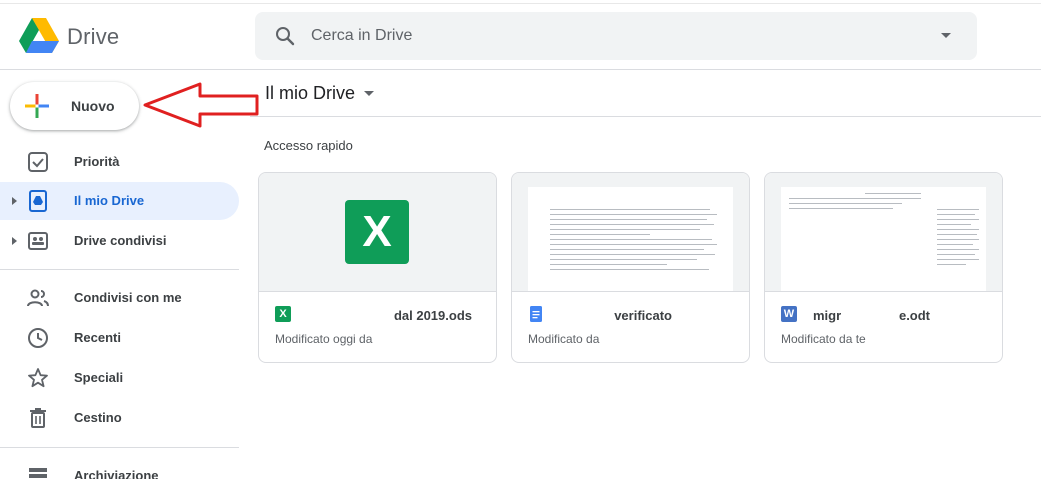 The width and height of the screenshot is (1041, 479). What do you see at coordinates (285, 36) in the screenshot?
I see `search-icon` at bounding box center [285, 36].